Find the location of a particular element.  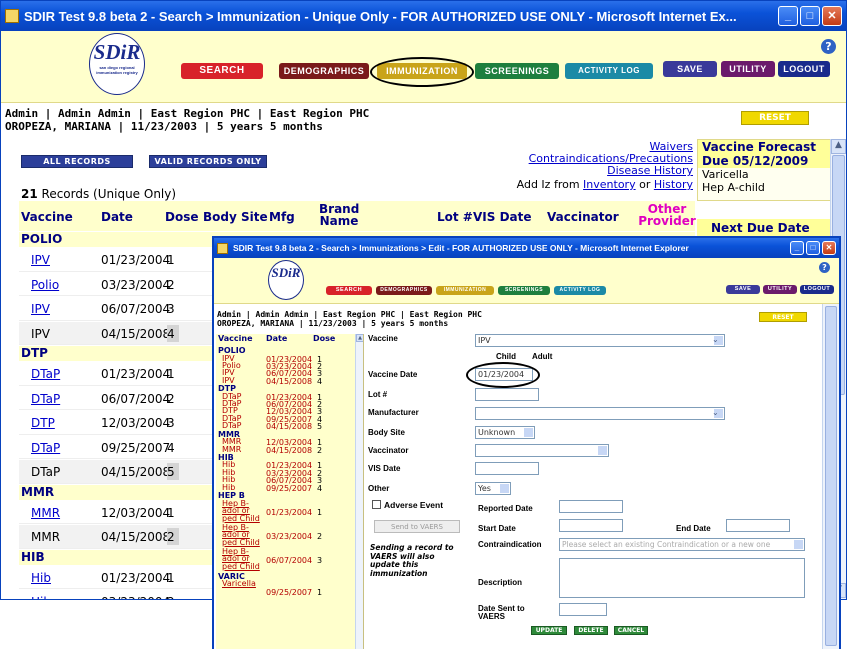

popup-close-icon: ✕ is located at coordinates (829, 248).